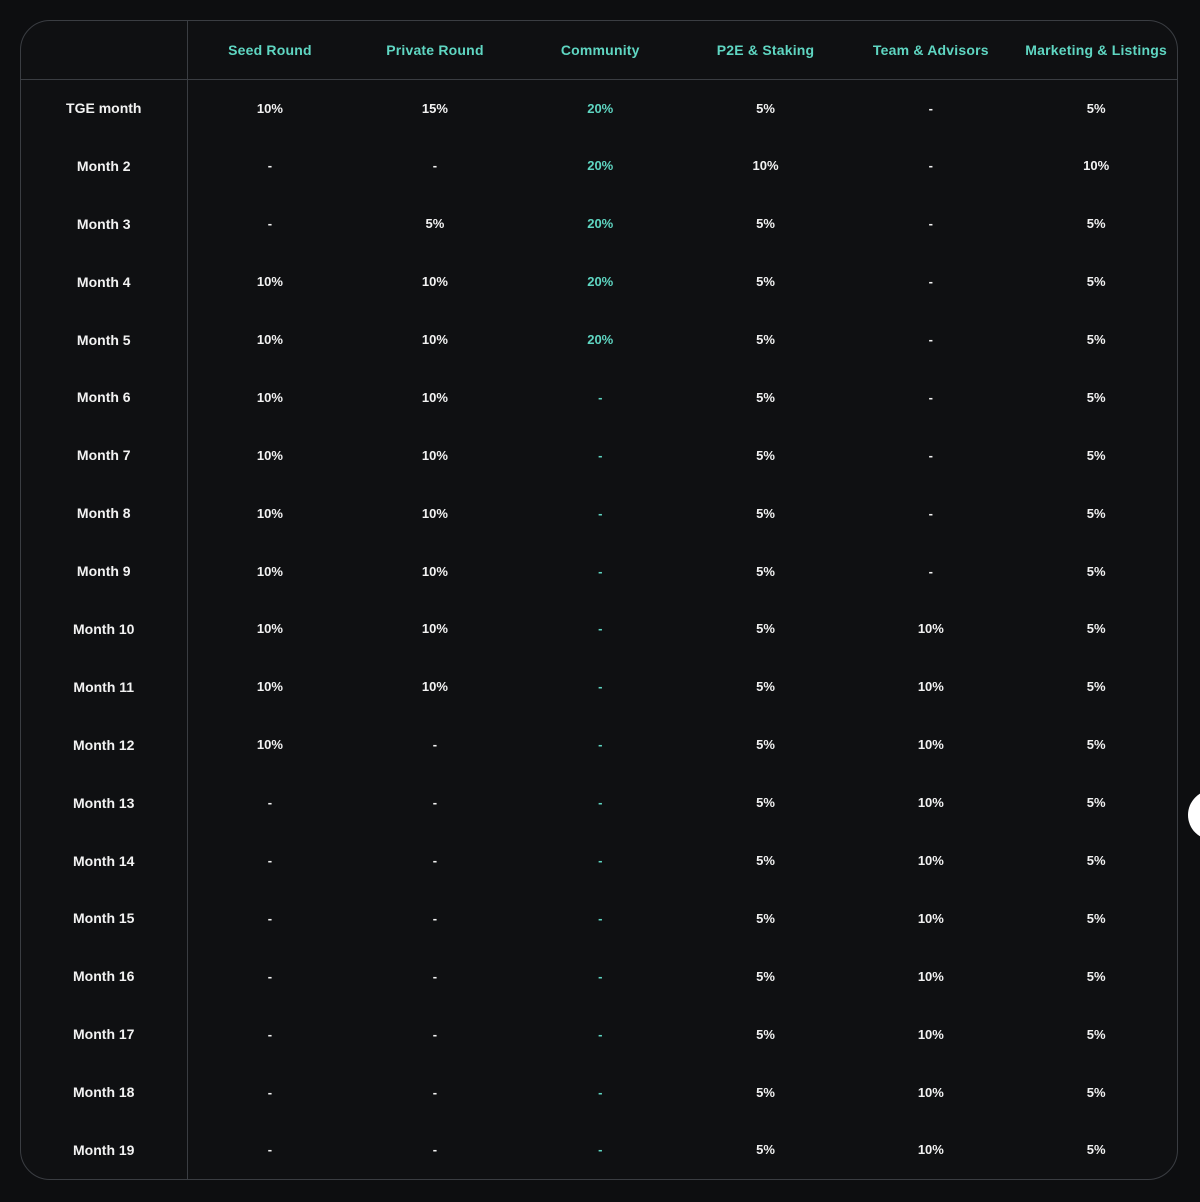 The image size is (1200, 1202). I want to click on table-row: Month 12 10% - - 5% 10% 5%, so click(599, 744).